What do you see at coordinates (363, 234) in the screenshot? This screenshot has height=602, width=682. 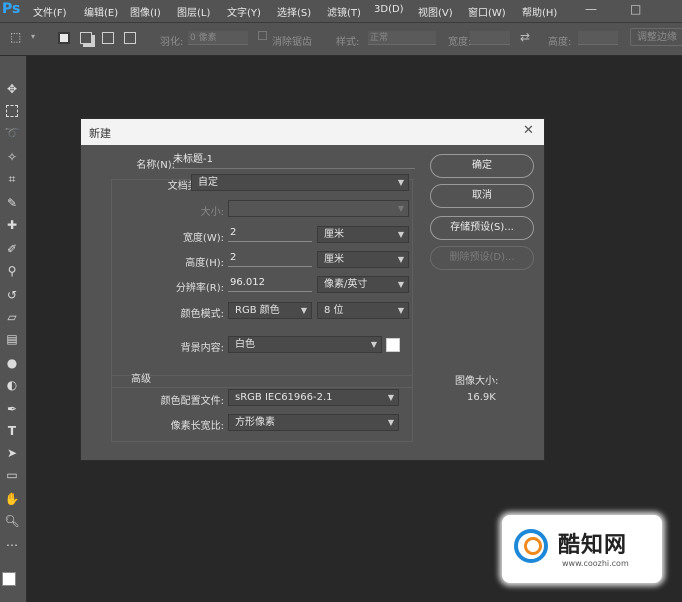 I see `width-unit-select: 厘米 ▼` at bounding box center [363, 234].